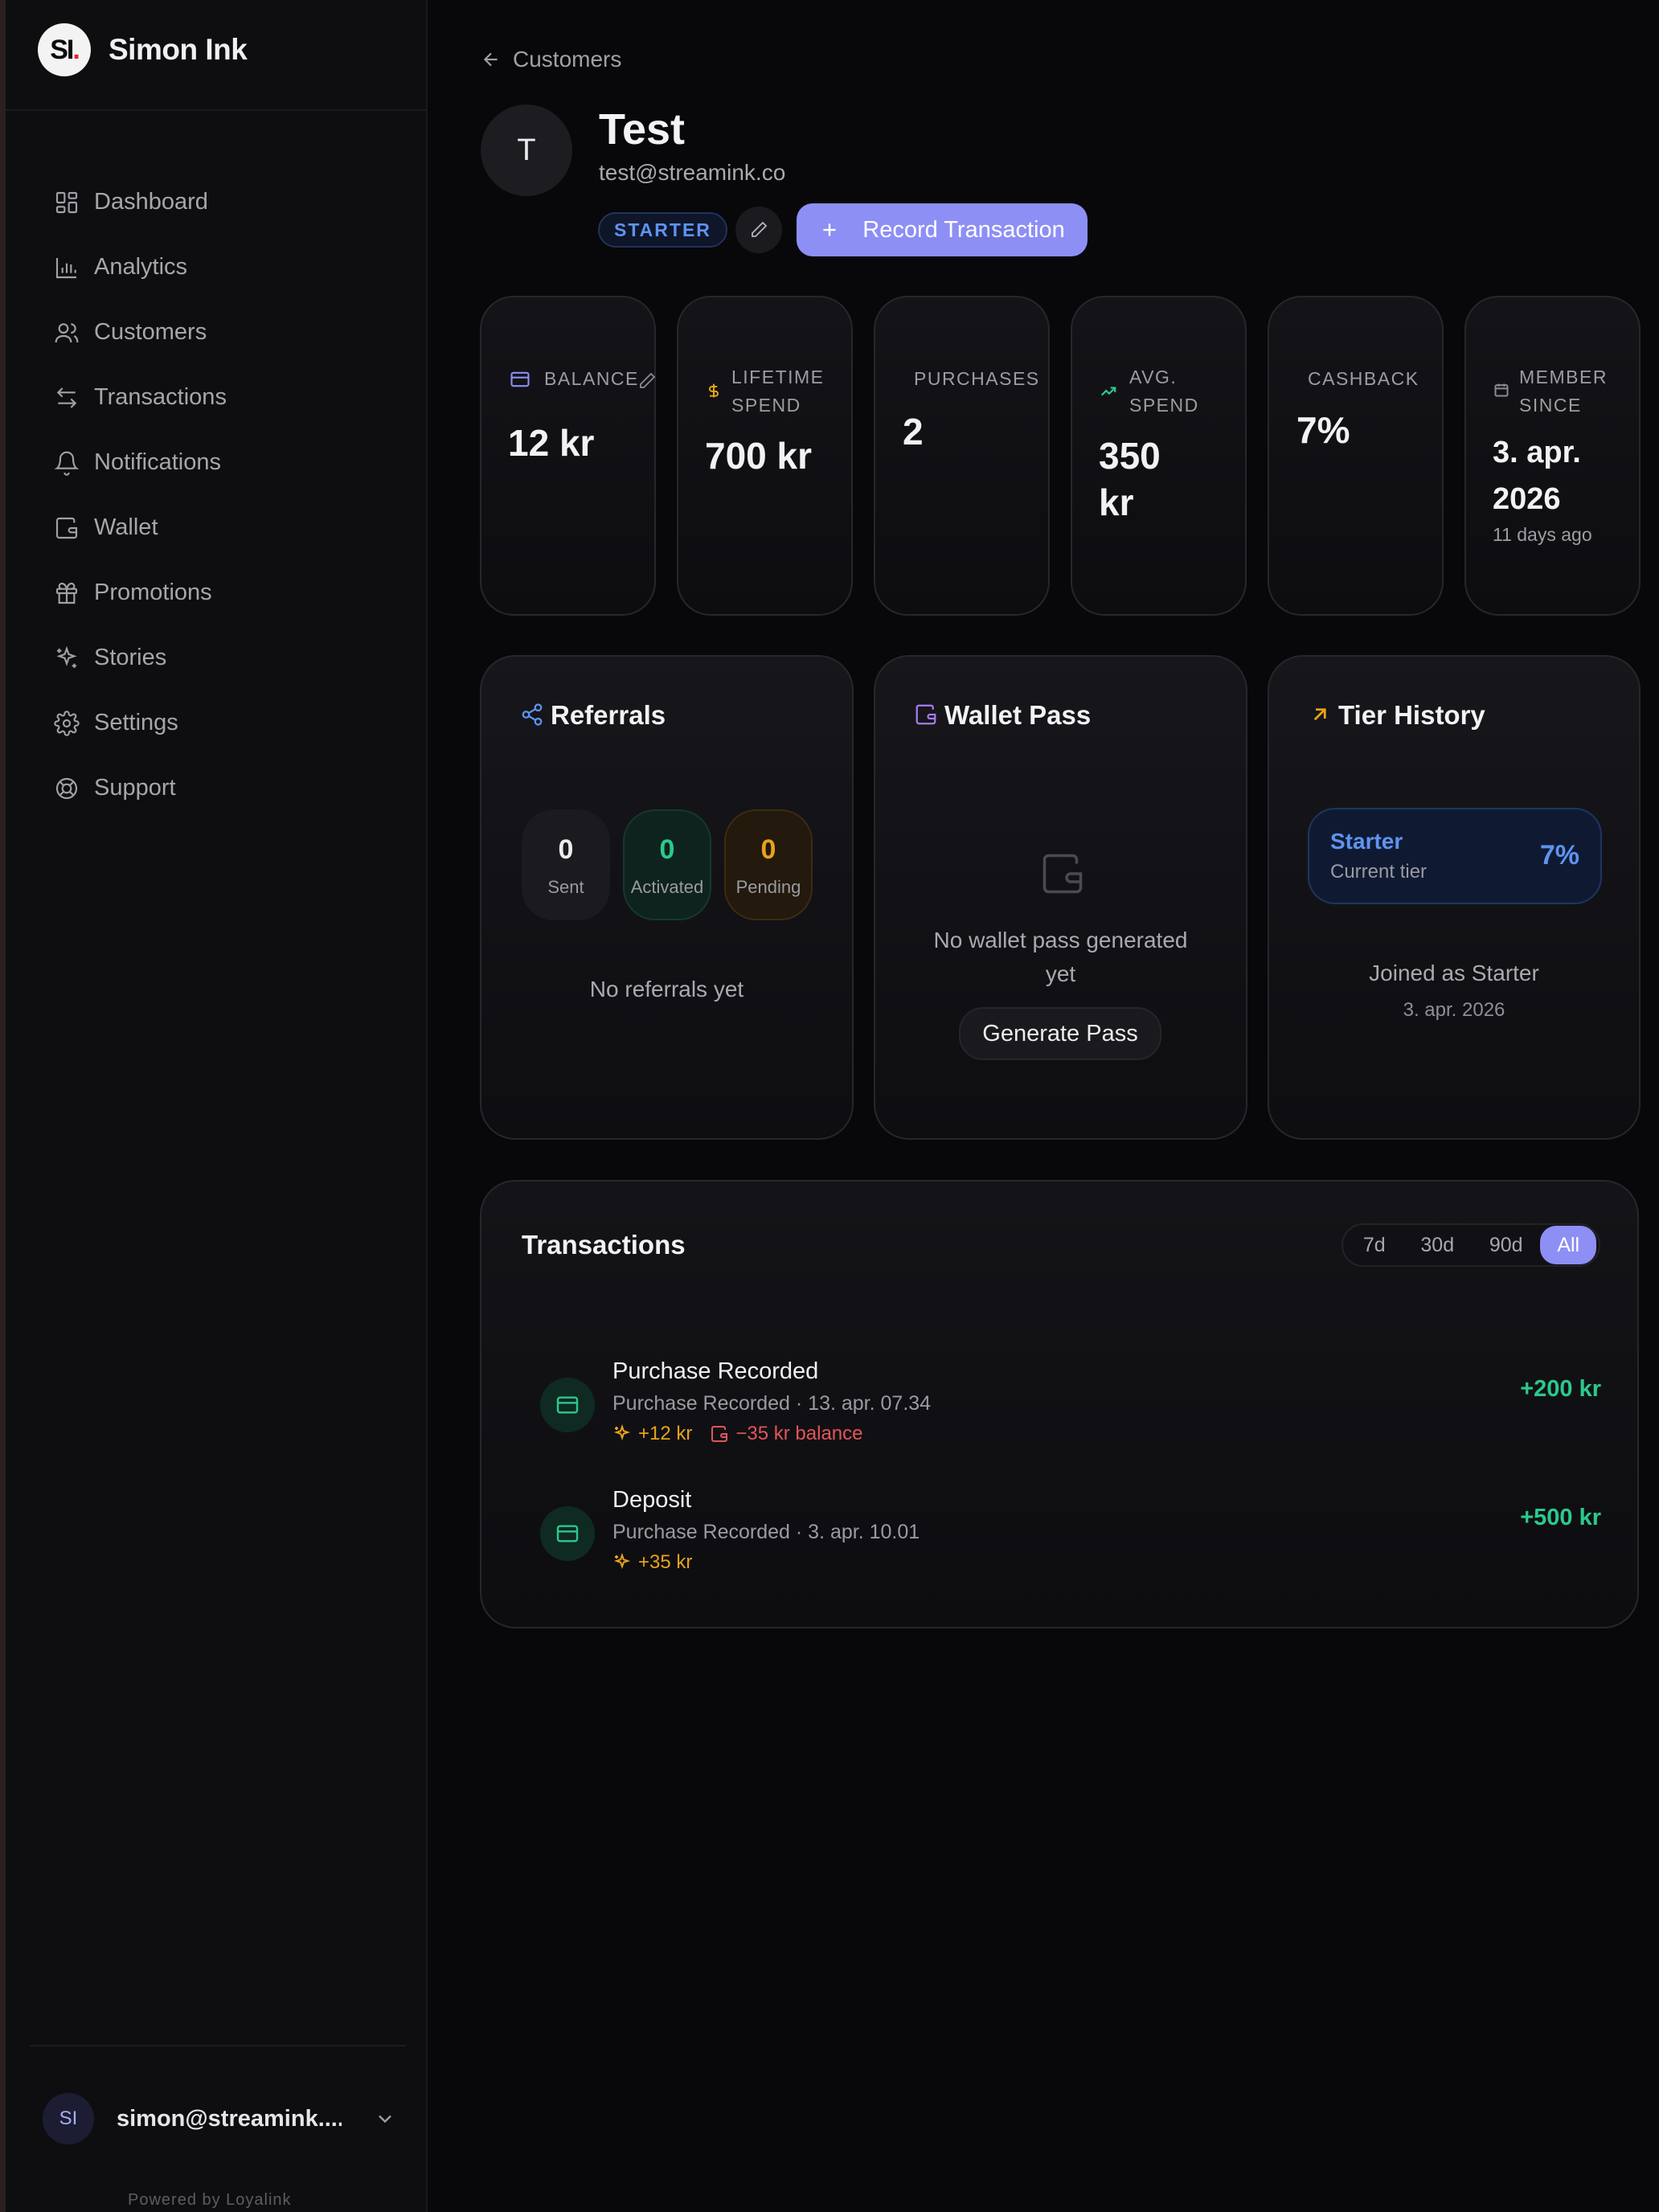 Image resolution: width=1659 pixels, height=2212 pixels. Describe the element at coordinates (565, 887) in the screenshot. I see `referral-label: Sent` at that location.